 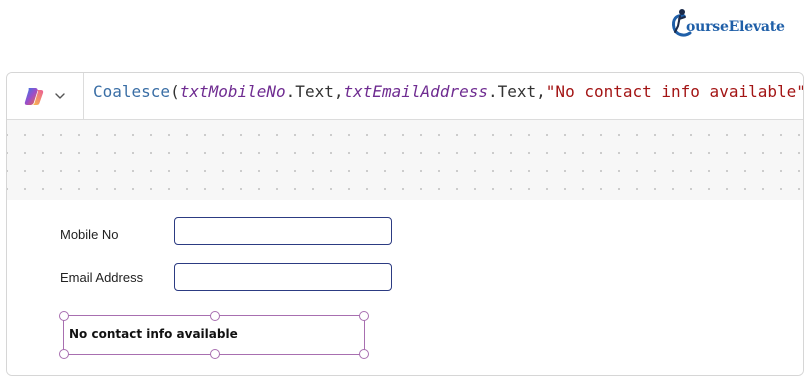 What do you see at coordinates (415, 91) in the screenshot?
I see `formula-arg2-control: txtEmailAddress` at bounding box center [415, 91].